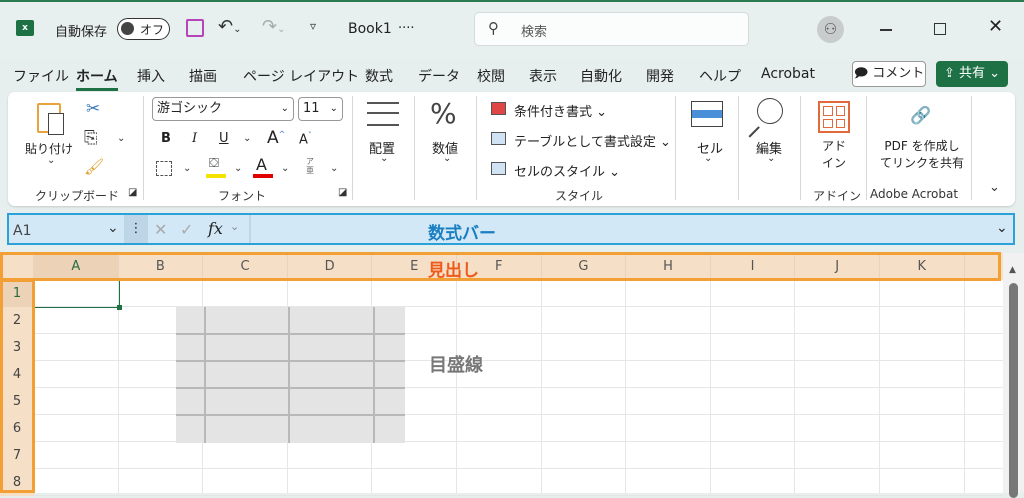 Image resolution: width=1024 pixels, height=498 pixels. What do you see at coordinates (97, 78) in the screenshot?
I see `tab-home: ホーム` at bounding box center [97, 78].